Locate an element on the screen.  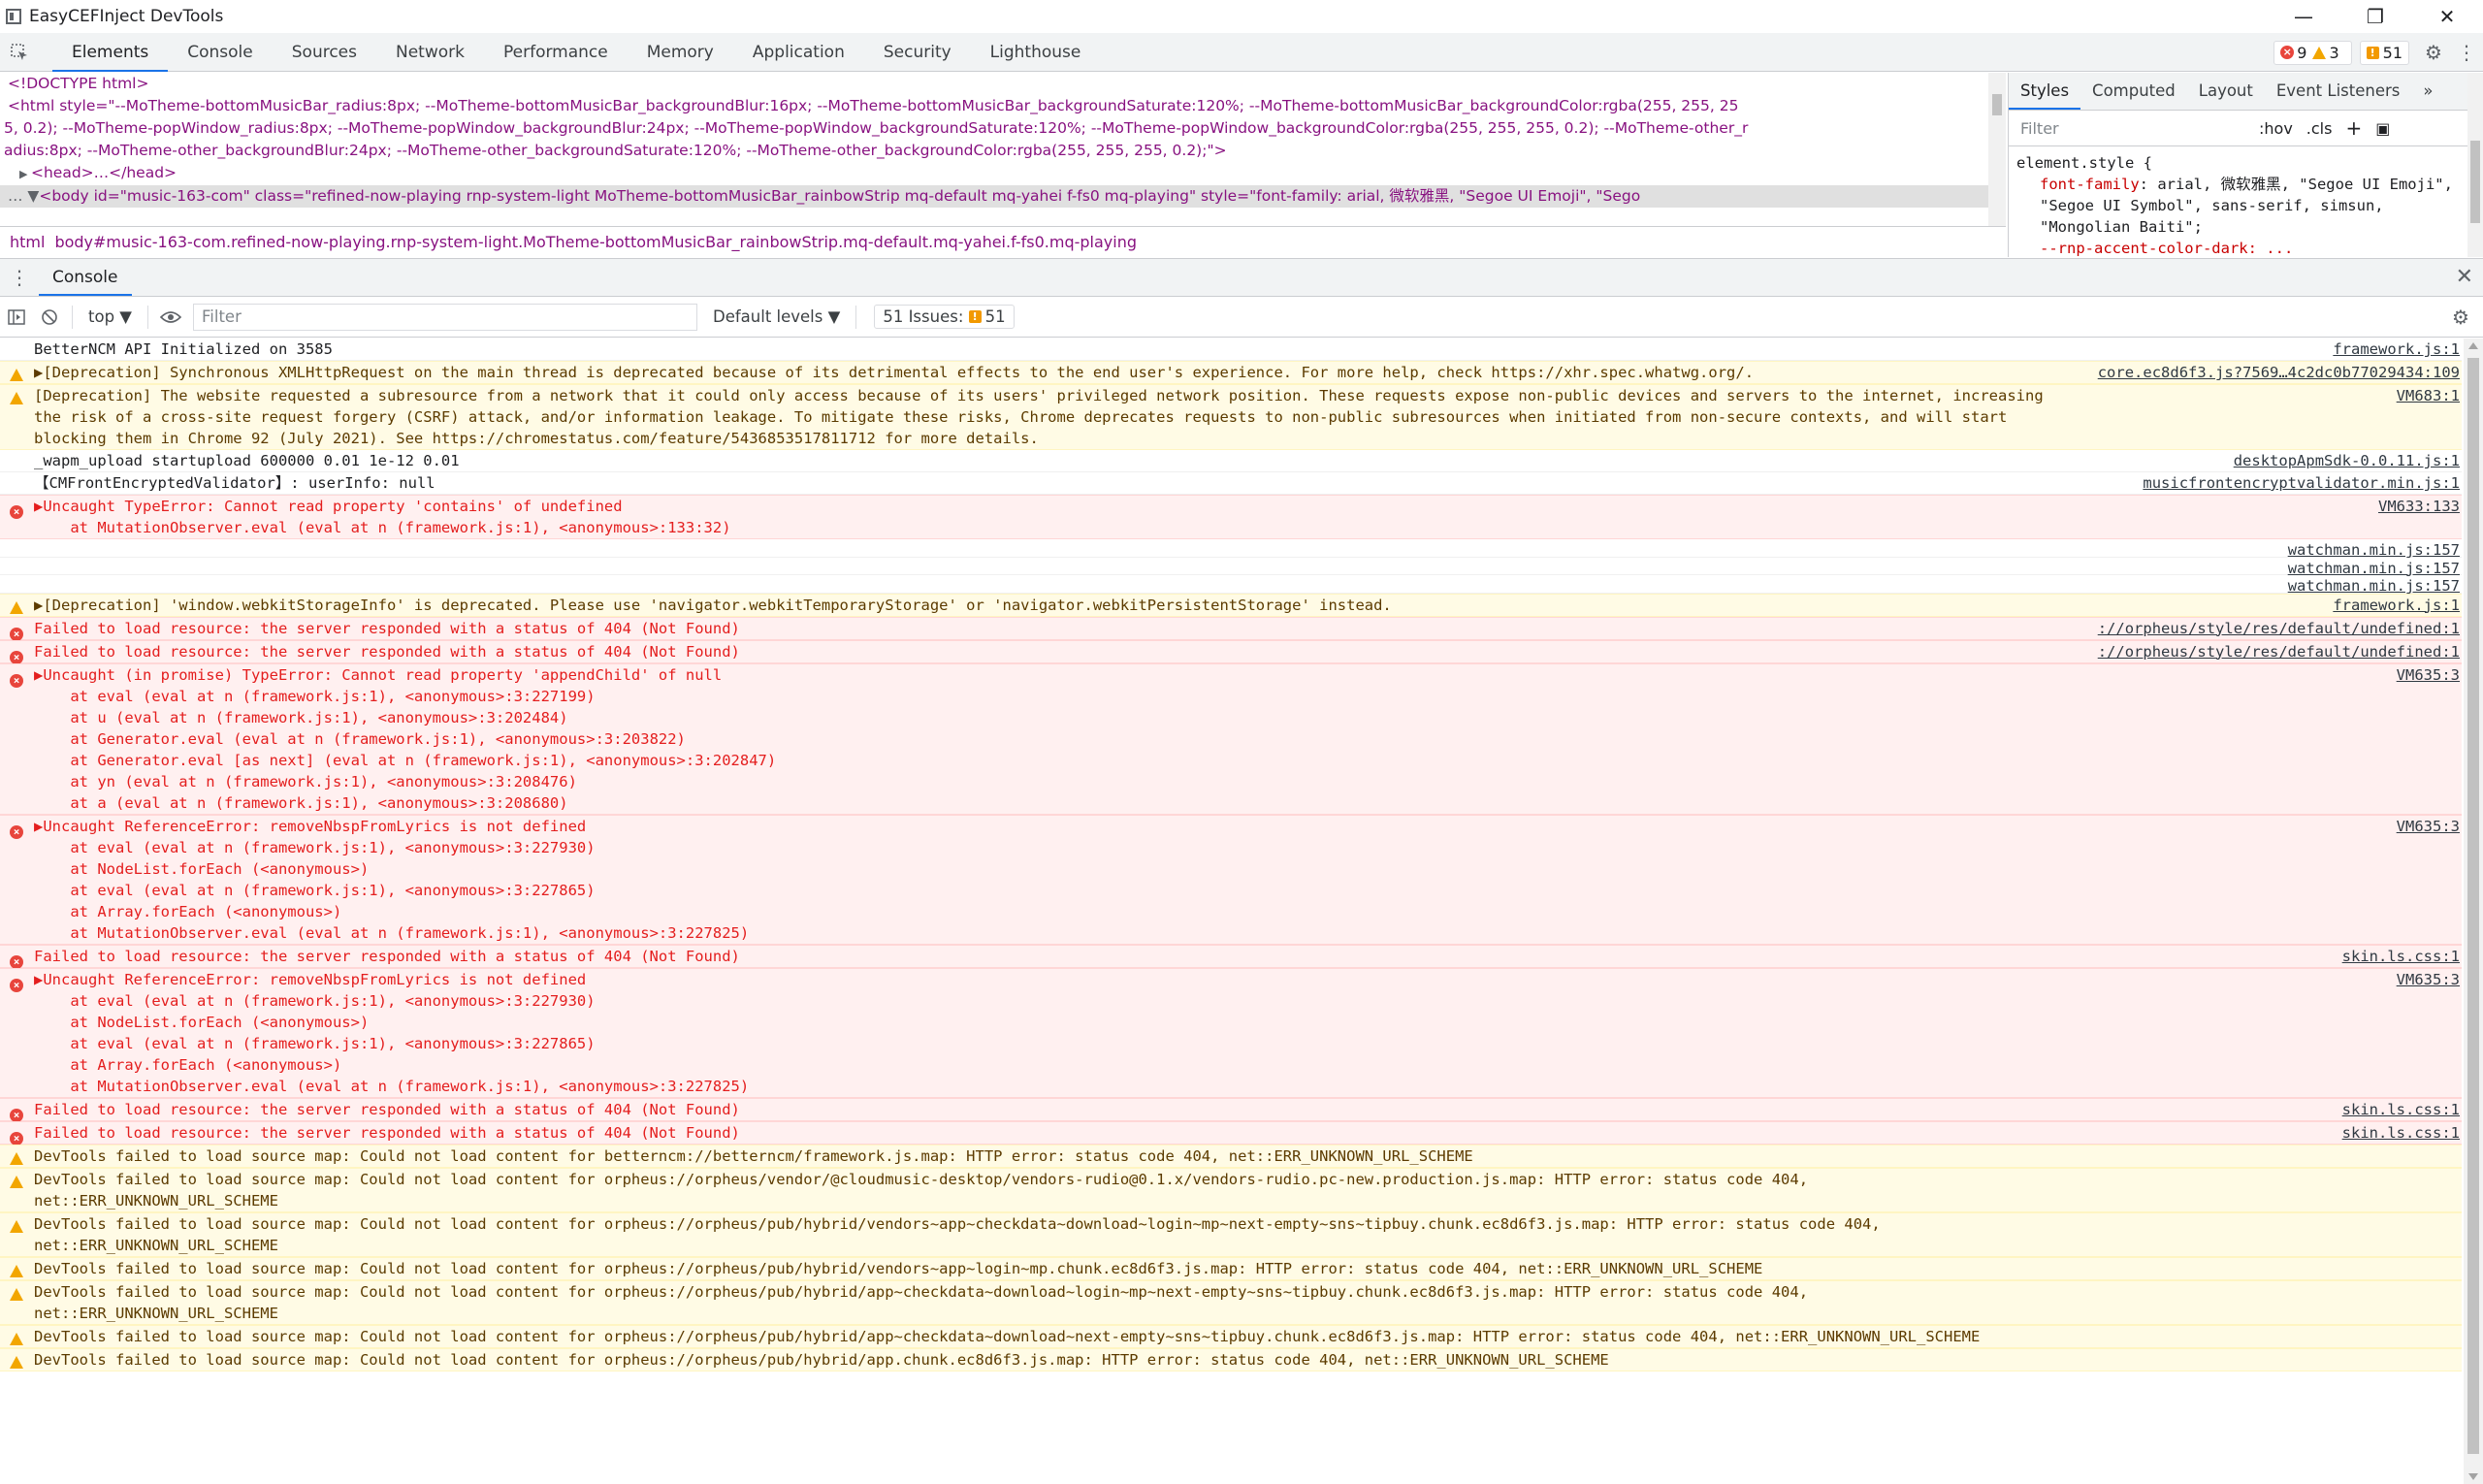
live-expression-eye-icon is located at coordinates (171, 317).